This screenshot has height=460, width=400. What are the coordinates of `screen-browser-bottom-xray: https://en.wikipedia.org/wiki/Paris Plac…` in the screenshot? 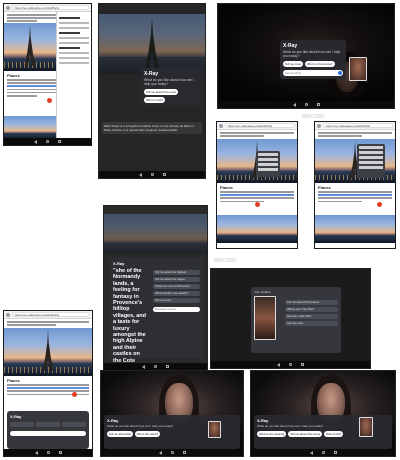 It's located at (48, 383).